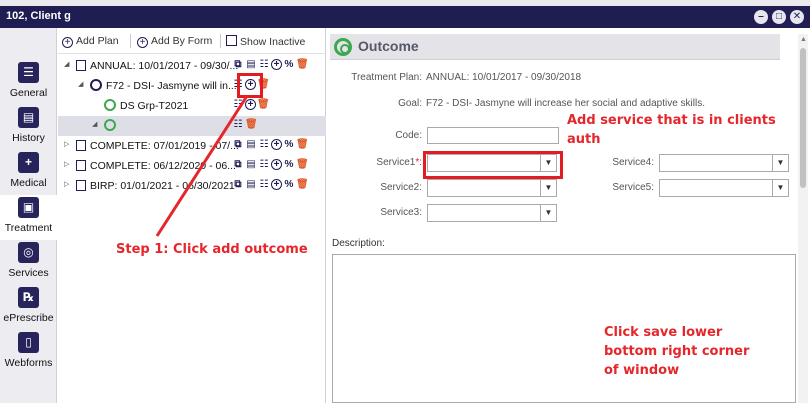 Image resolution: width=810 pixels, height=403 pixels. I want to click on scroll-thumb, so click(803, 118).